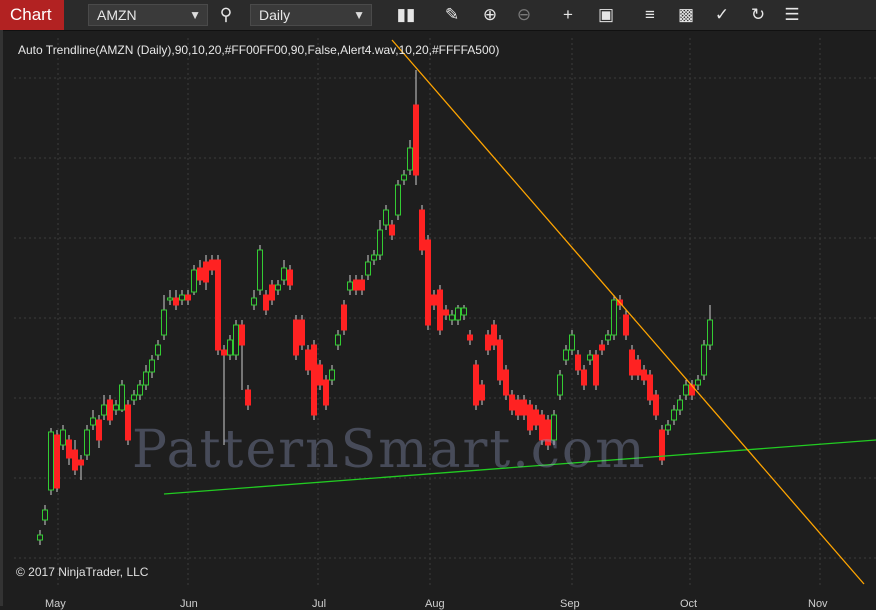  I want to click on x-axis-label: Oct, so click(689, 604).